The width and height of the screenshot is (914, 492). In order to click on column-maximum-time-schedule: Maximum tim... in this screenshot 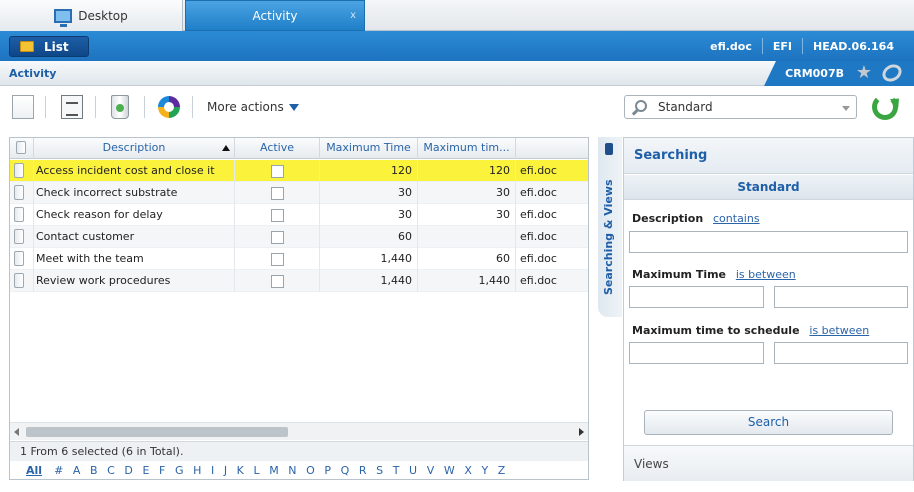, I will do `click(467, 148)`.